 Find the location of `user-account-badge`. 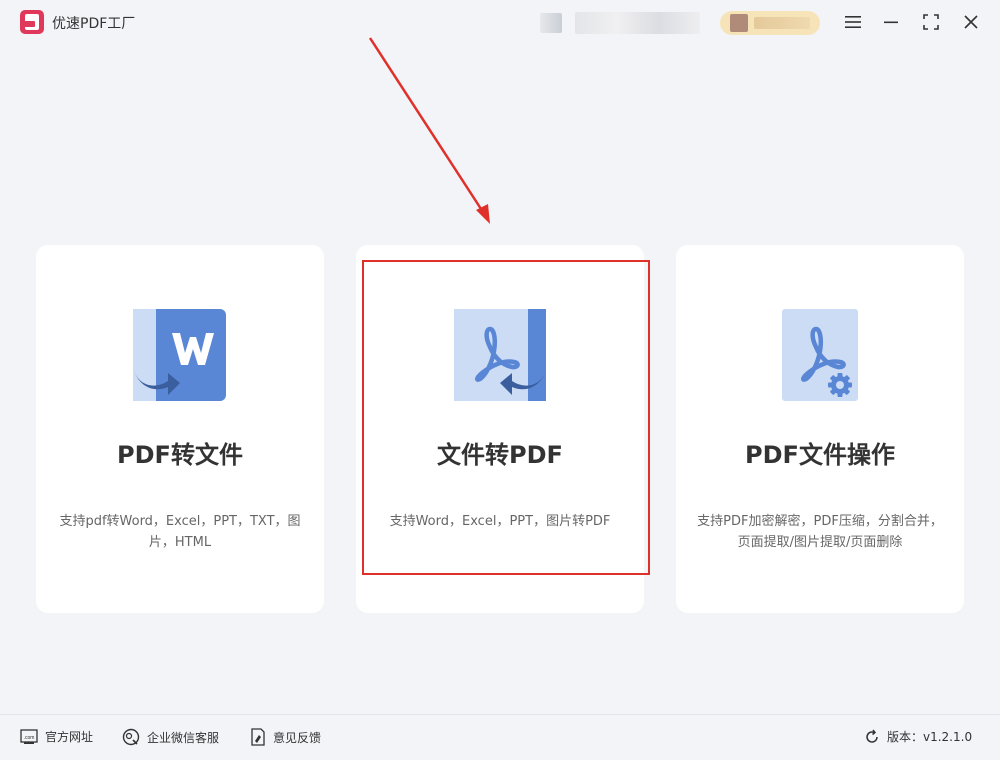

user-account-badge is located at coordinates (770, 23).